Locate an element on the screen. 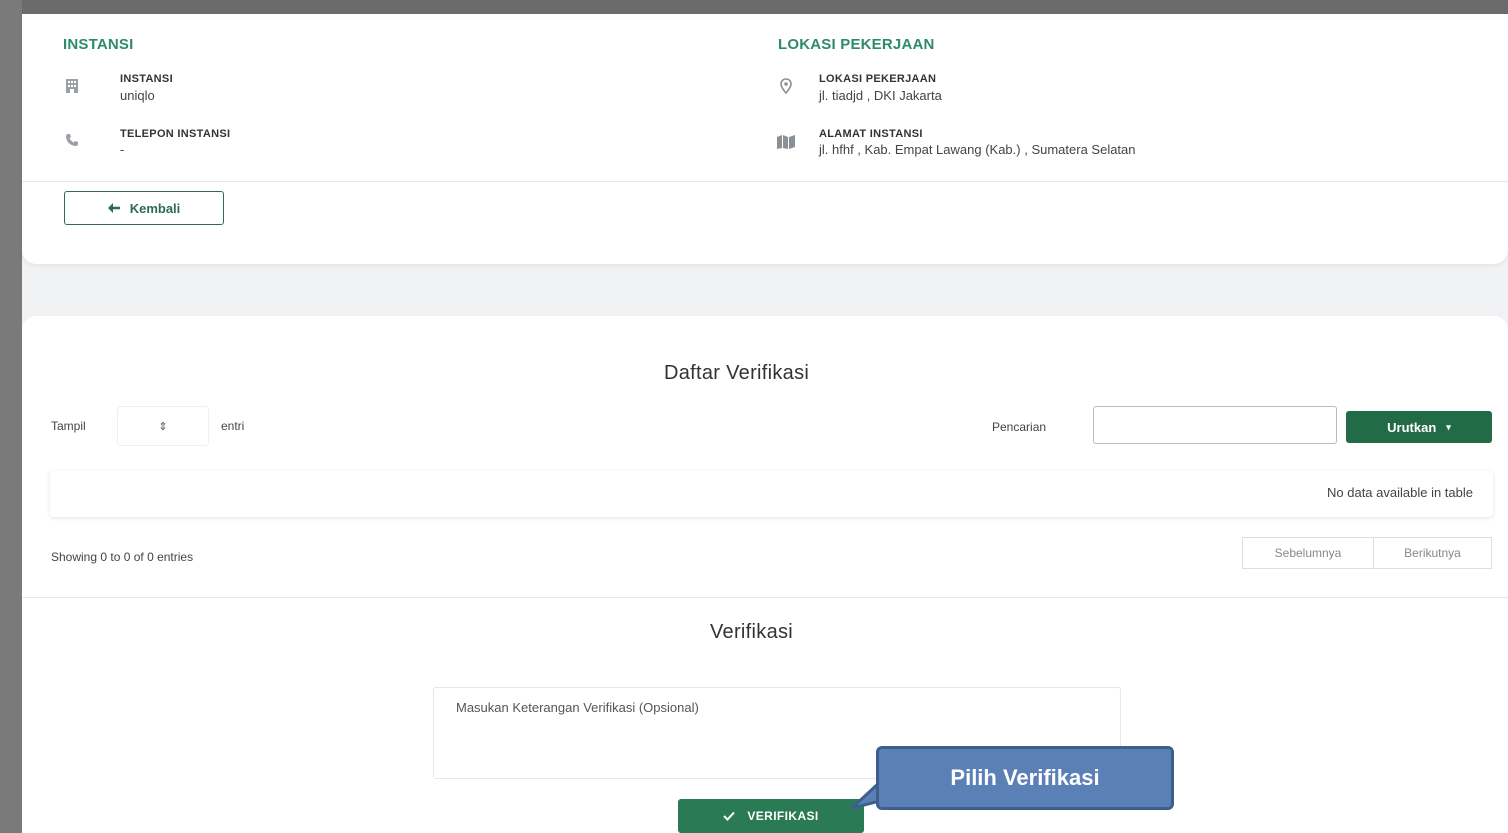 This screenshot has height=833, width=1508. sort-button: Urutkan ▾ is located at coordinates (1419, 427).